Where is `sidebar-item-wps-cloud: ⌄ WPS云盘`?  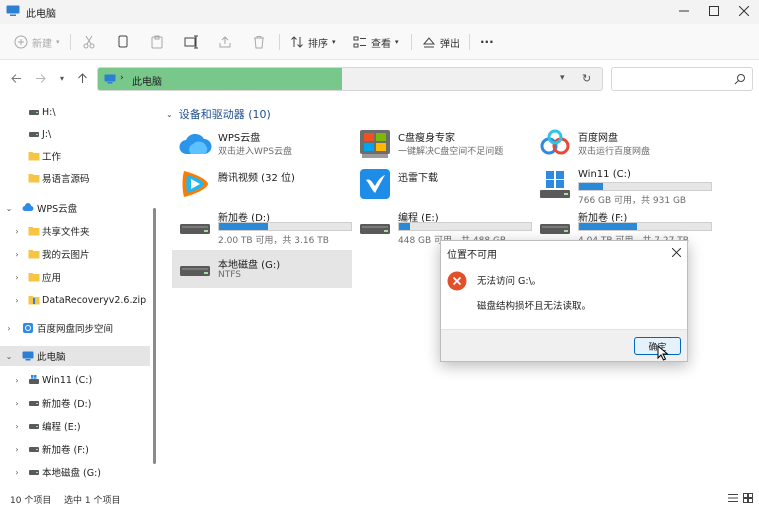 sidebar-item-wps-cloud: ⌄ WPS云盘 is located at coordinates (75, 208).